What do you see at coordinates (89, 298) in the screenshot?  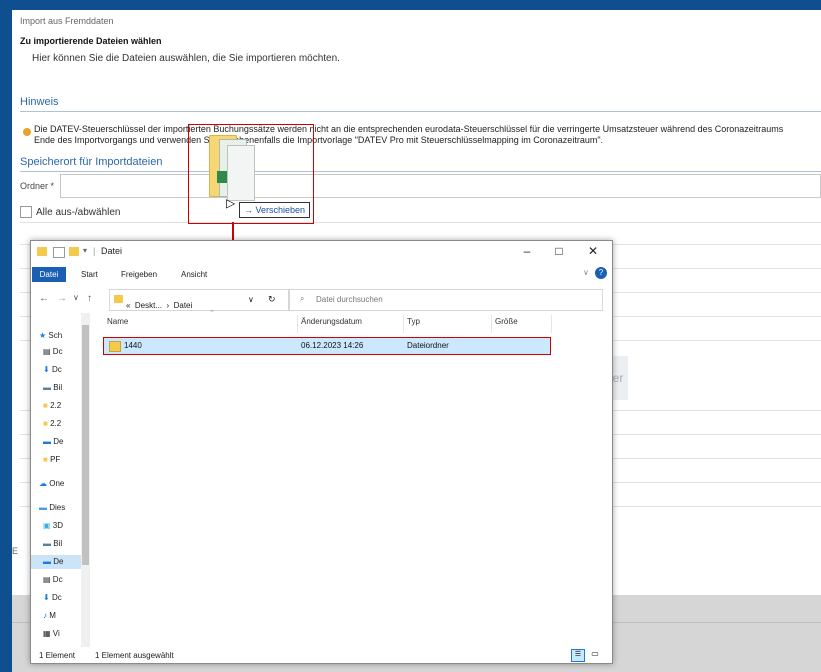 I see `up-button: ↑` at bounding box center [89, 298].